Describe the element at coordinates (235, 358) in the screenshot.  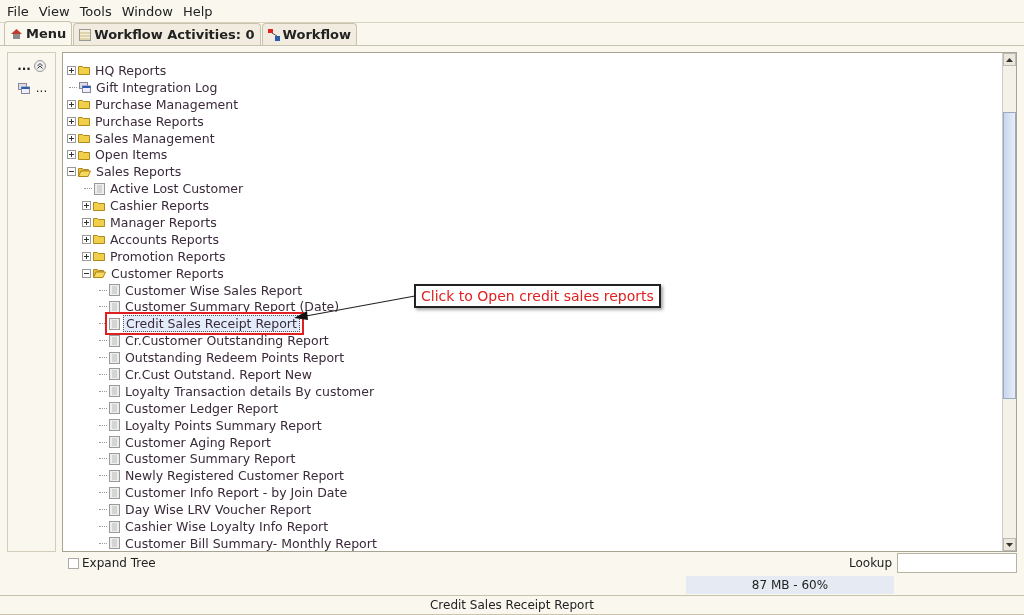
I see `tree-item: Outstanding Redeem Points Report` at that location.